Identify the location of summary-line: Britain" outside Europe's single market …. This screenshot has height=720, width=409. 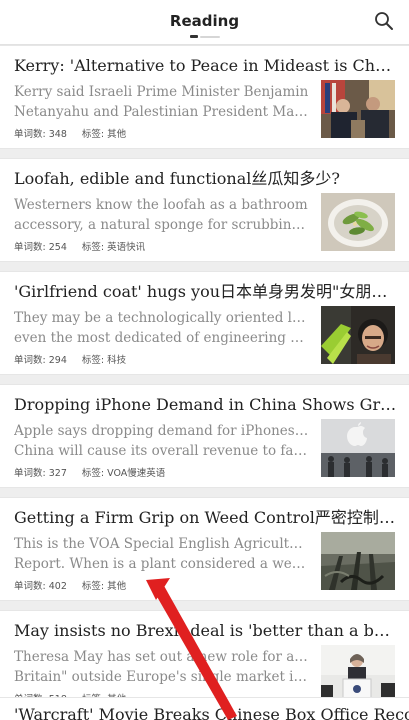
(162, 677).